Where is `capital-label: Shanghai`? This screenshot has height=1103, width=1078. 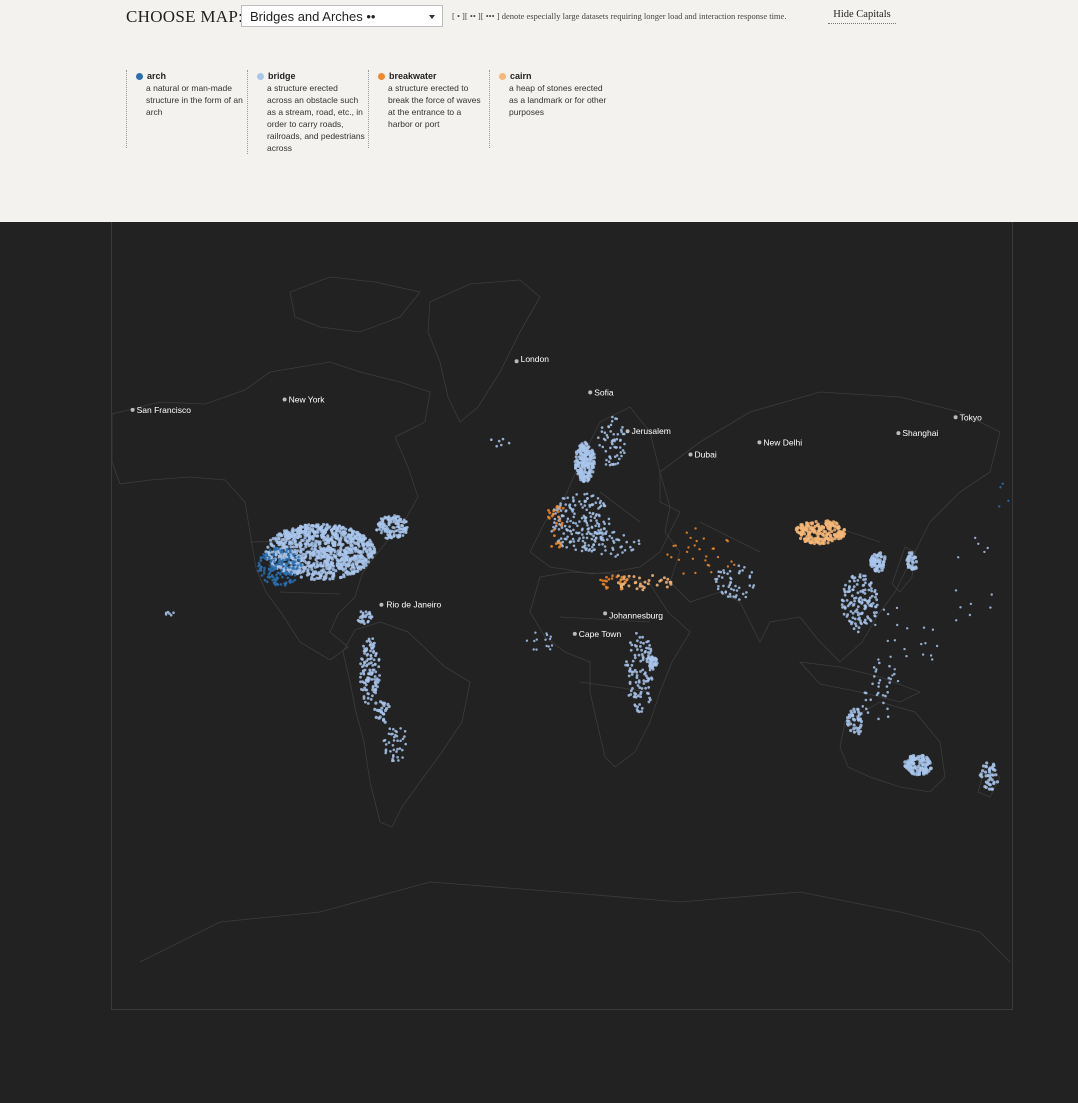 capital-label: Shanghai is located at coordinates (920, 433).